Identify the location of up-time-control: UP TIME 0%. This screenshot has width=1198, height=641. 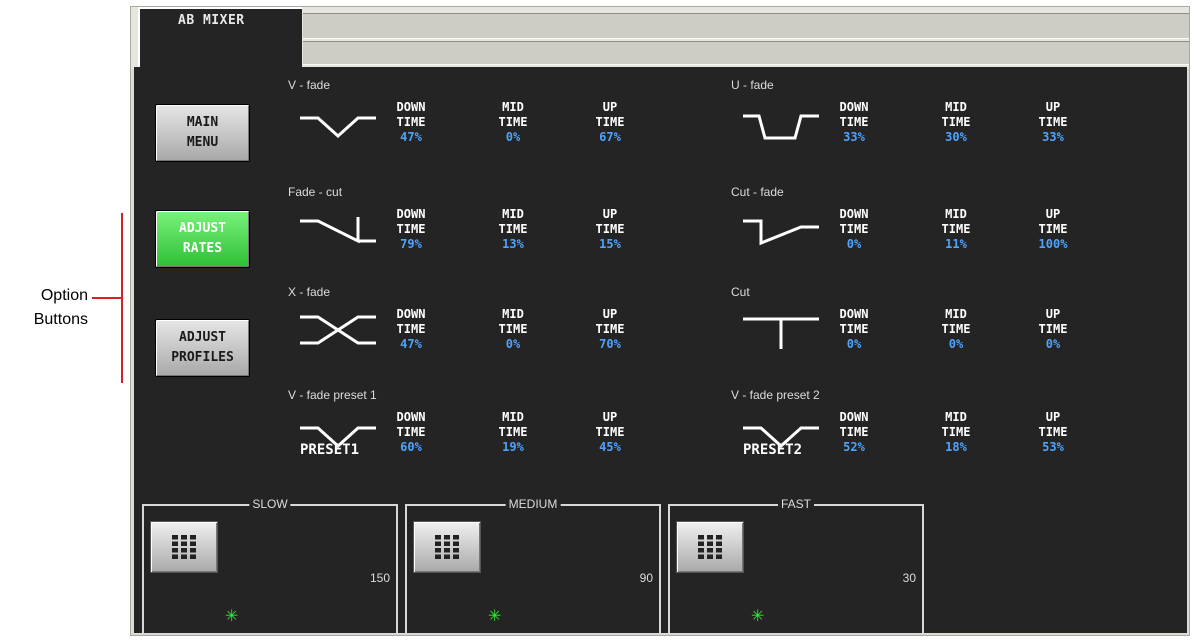
(1053, 329).